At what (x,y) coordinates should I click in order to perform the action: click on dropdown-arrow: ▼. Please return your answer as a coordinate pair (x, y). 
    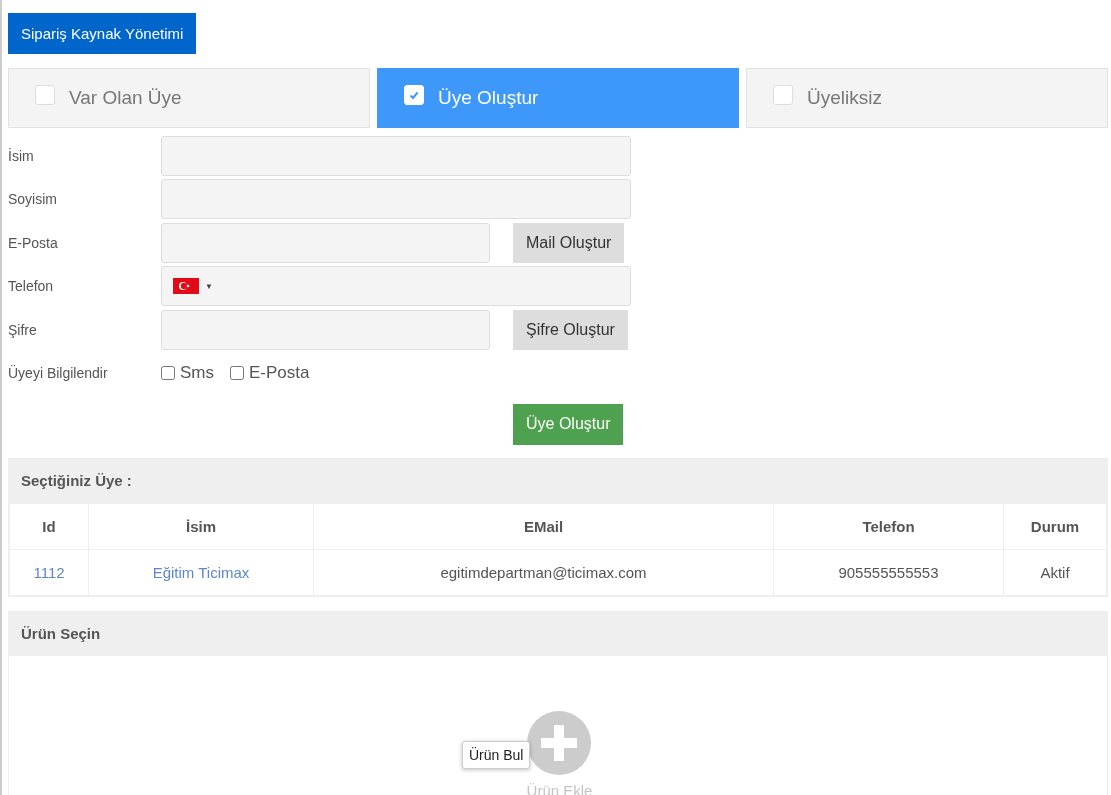
    Looking at the image, I should click on (209, 286).